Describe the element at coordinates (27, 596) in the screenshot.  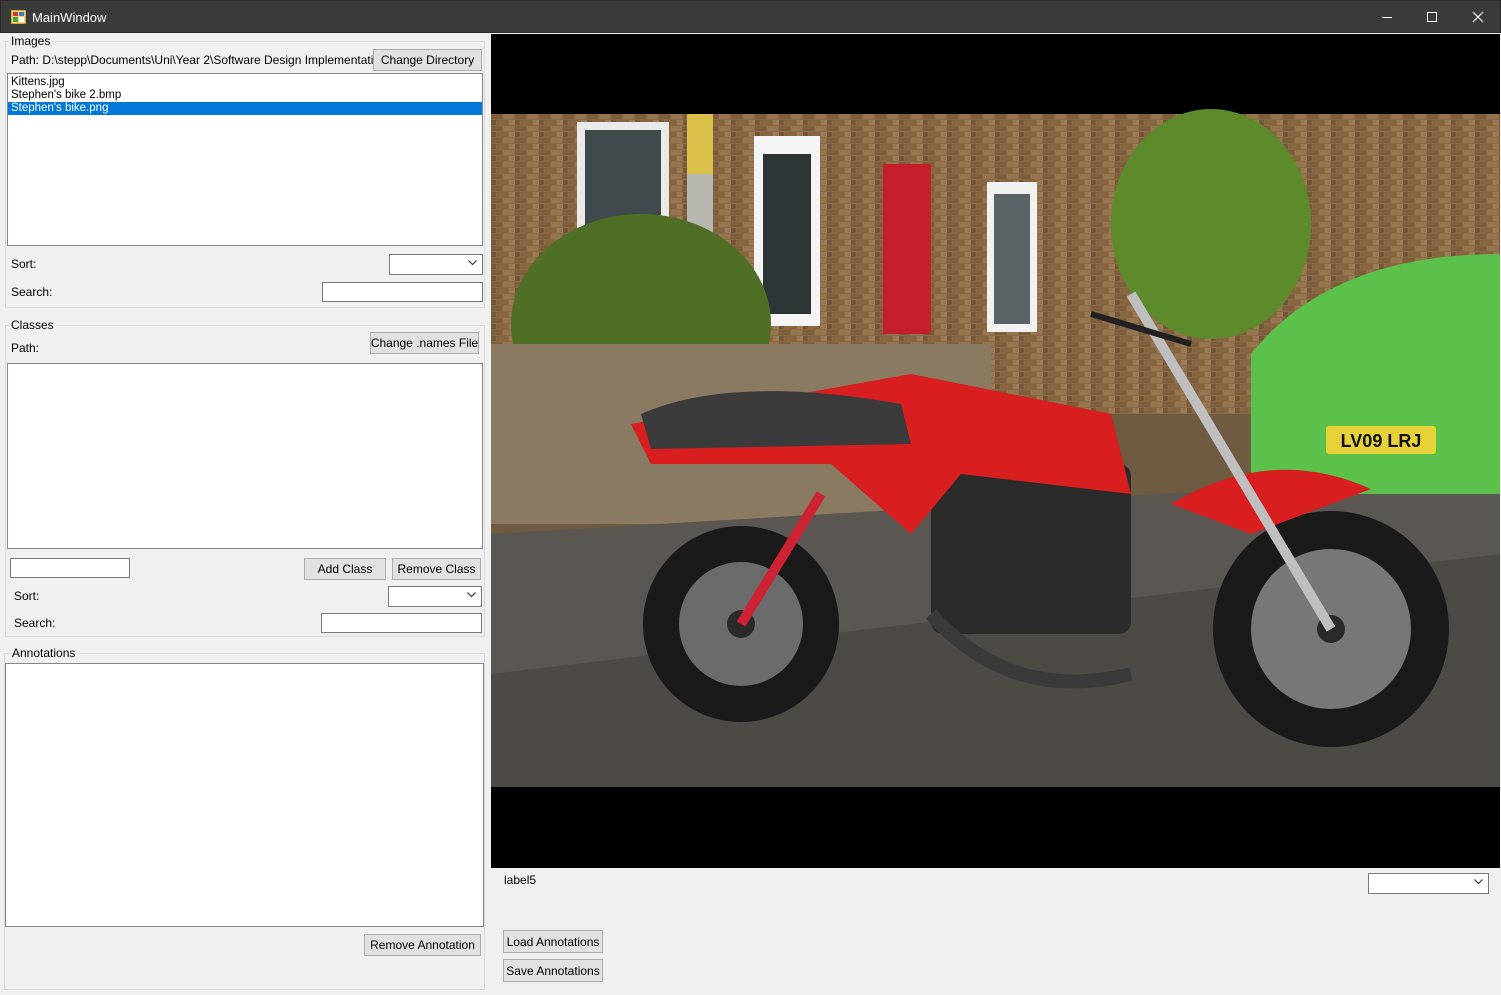
I see `classes-sort-label: Sort:` at that location.